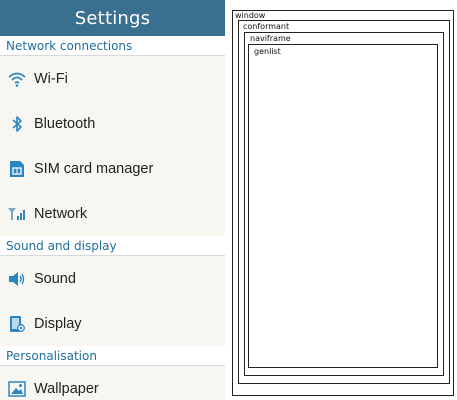 This screenshot has width=457, height=400. Describe the element at coordinates (112, 383) in the screenshot. I see `settings-item-wallpaper: Wallpaper` at that location.